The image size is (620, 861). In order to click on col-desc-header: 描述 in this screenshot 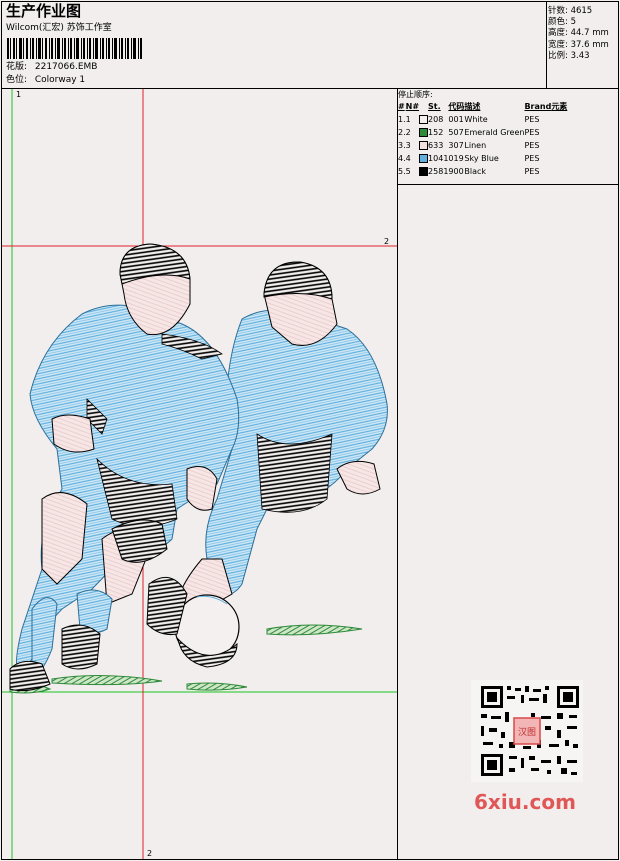, I will do `click(472, 106)`.